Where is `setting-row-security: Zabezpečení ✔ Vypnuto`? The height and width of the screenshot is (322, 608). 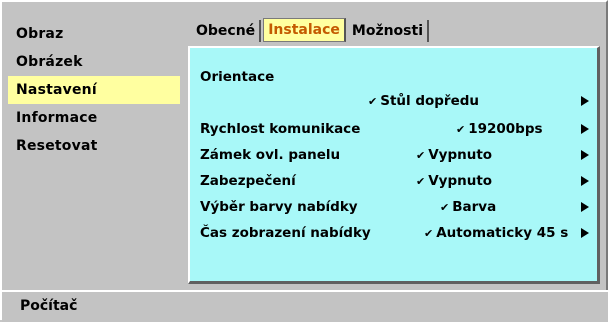 setting-row-security: Zabezpečení ✔ Vypnuto is located at coordinates (395, 181).